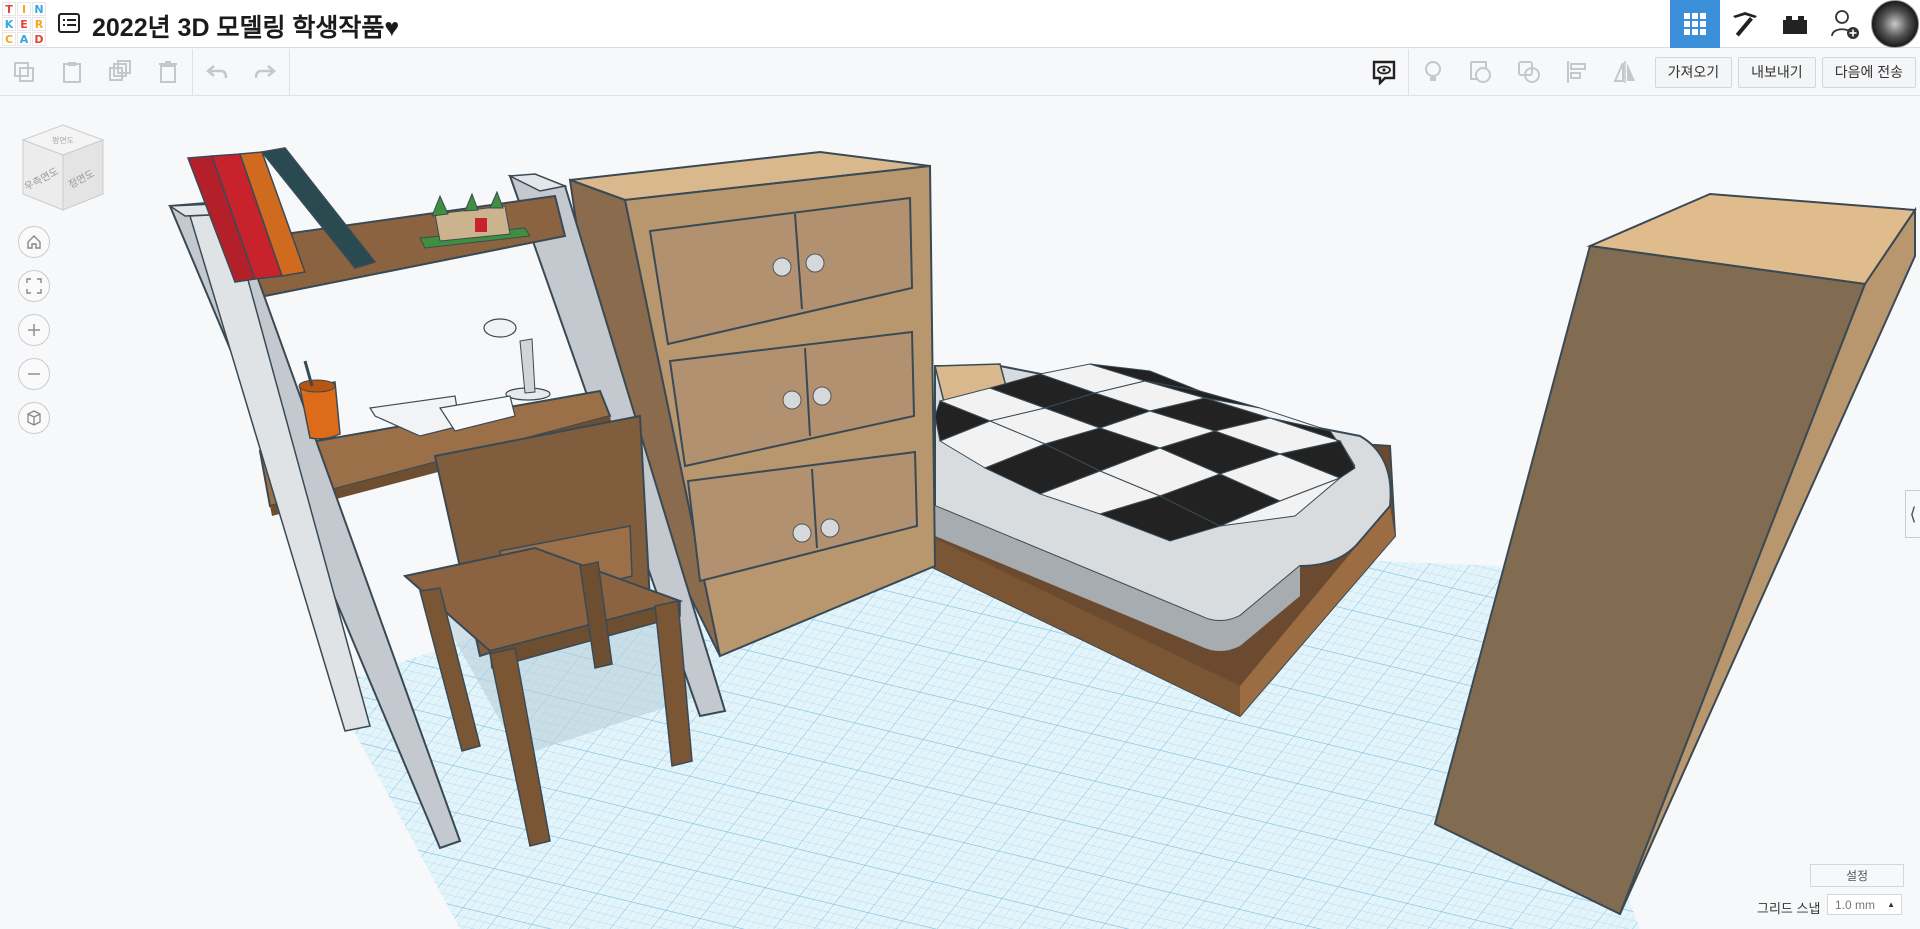  Describe the element at coordinates (39, 39) in the screenshot. I see `logo-letter: D` at that location.